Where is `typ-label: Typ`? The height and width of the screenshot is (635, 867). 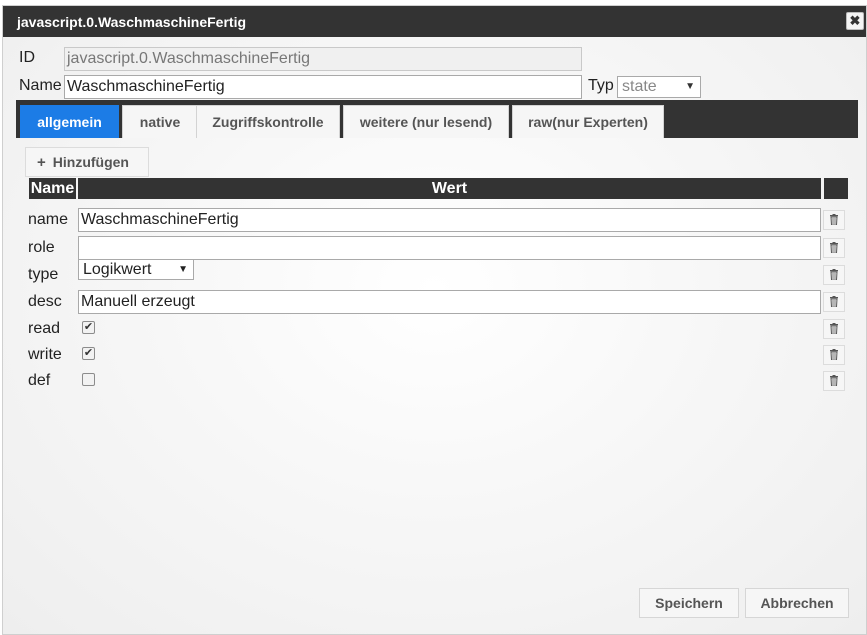
typ-label: Typ is located at coordinates (601, 85).